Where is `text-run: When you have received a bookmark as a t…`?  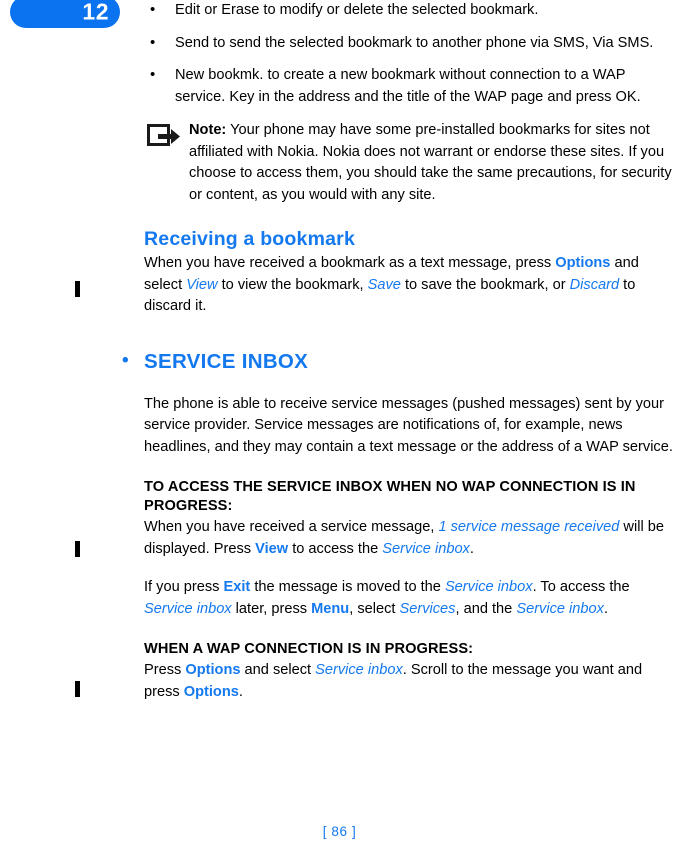
text-run: When you have received a bookmark as a t… is located at coordinates (350, 263).